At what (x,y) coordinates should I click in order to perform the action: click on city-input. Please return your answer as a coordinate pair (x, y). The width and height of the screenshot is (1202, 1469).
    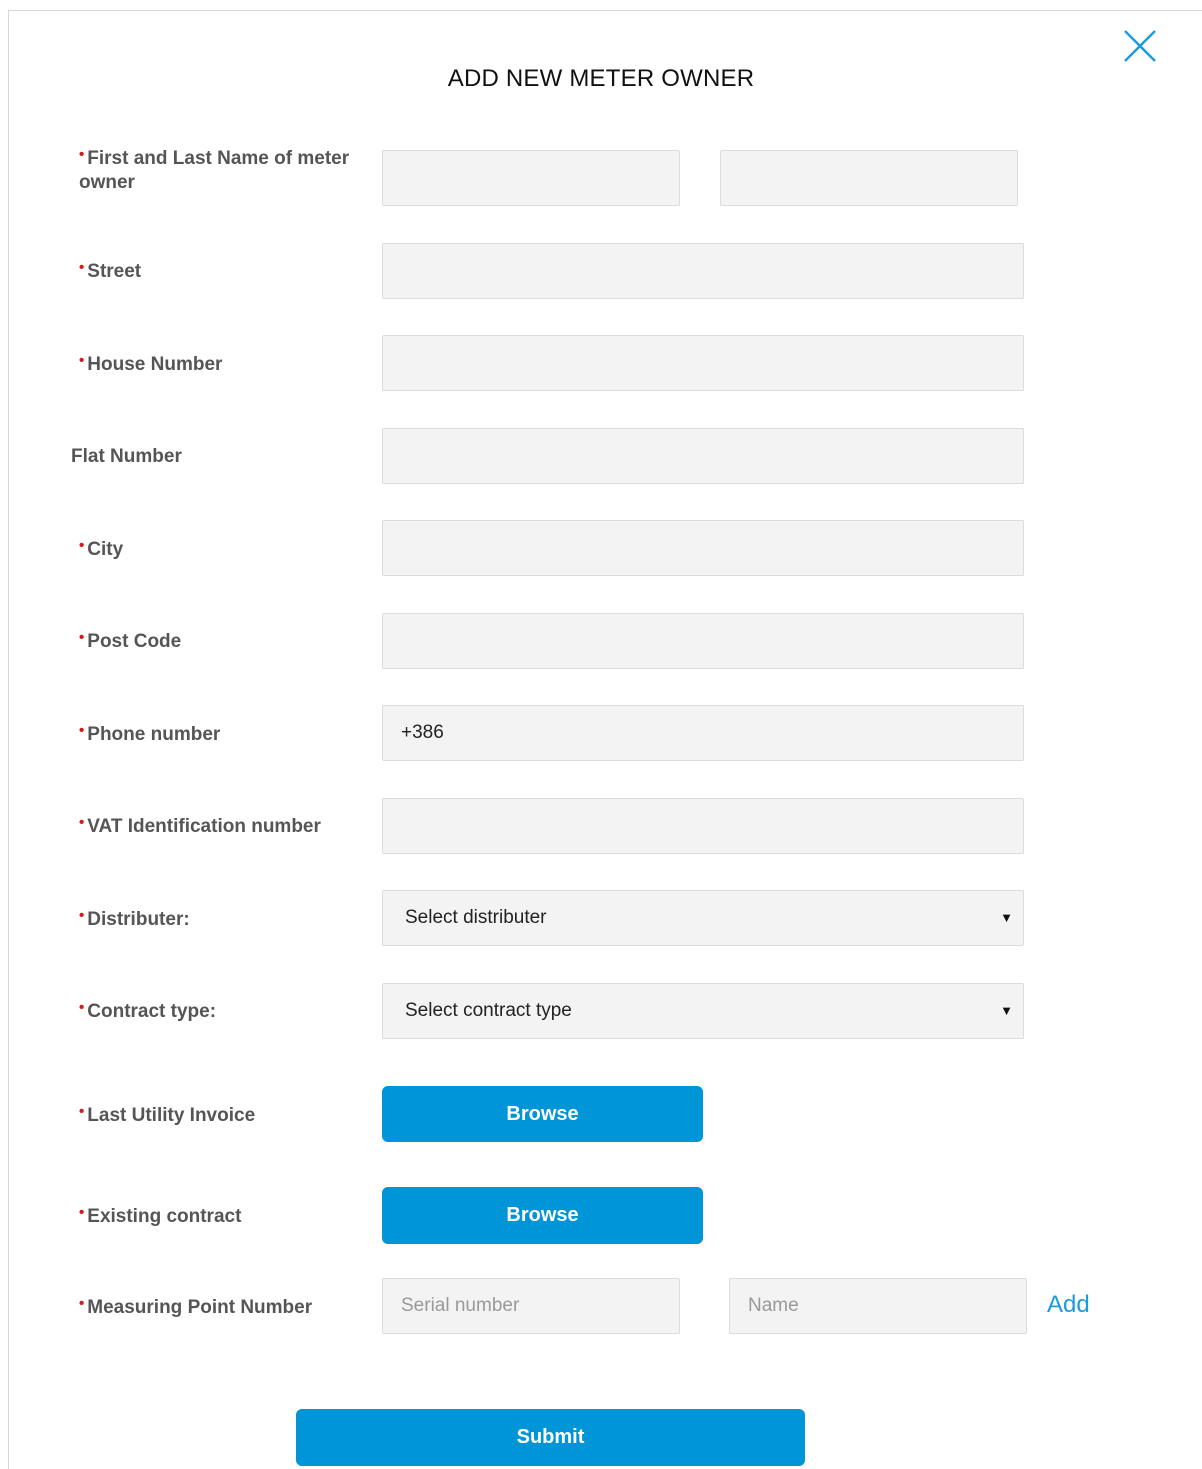
    Looking at the image, I should click on (703, 548).